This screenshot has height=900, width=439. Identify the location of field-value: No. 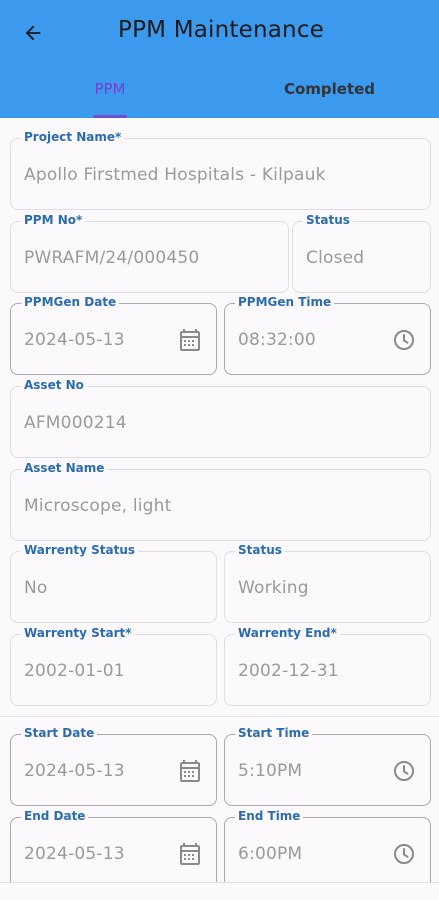
(36, 588).